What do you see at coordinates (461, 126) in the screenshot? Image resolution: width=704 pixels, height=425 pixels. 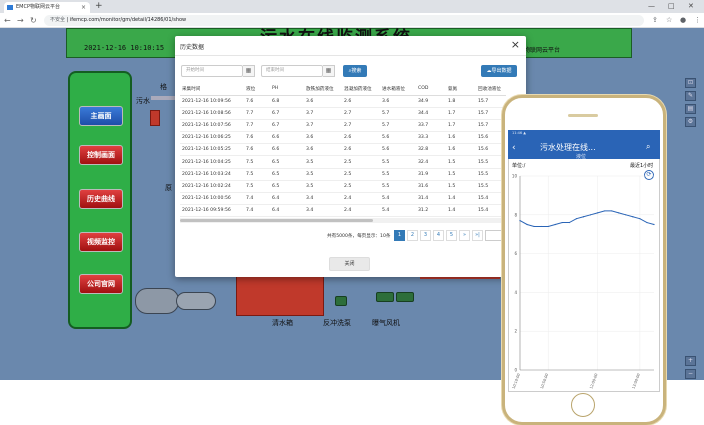 I see `table-cell: 1.7` at bounding box center [461, 126].